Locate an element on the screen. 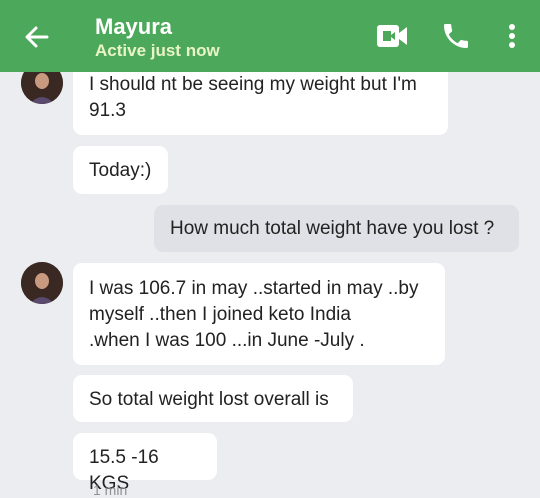 The height and width of the screenshot is (498, 540). message-text: Today:) is located at coordinates (120, 170).